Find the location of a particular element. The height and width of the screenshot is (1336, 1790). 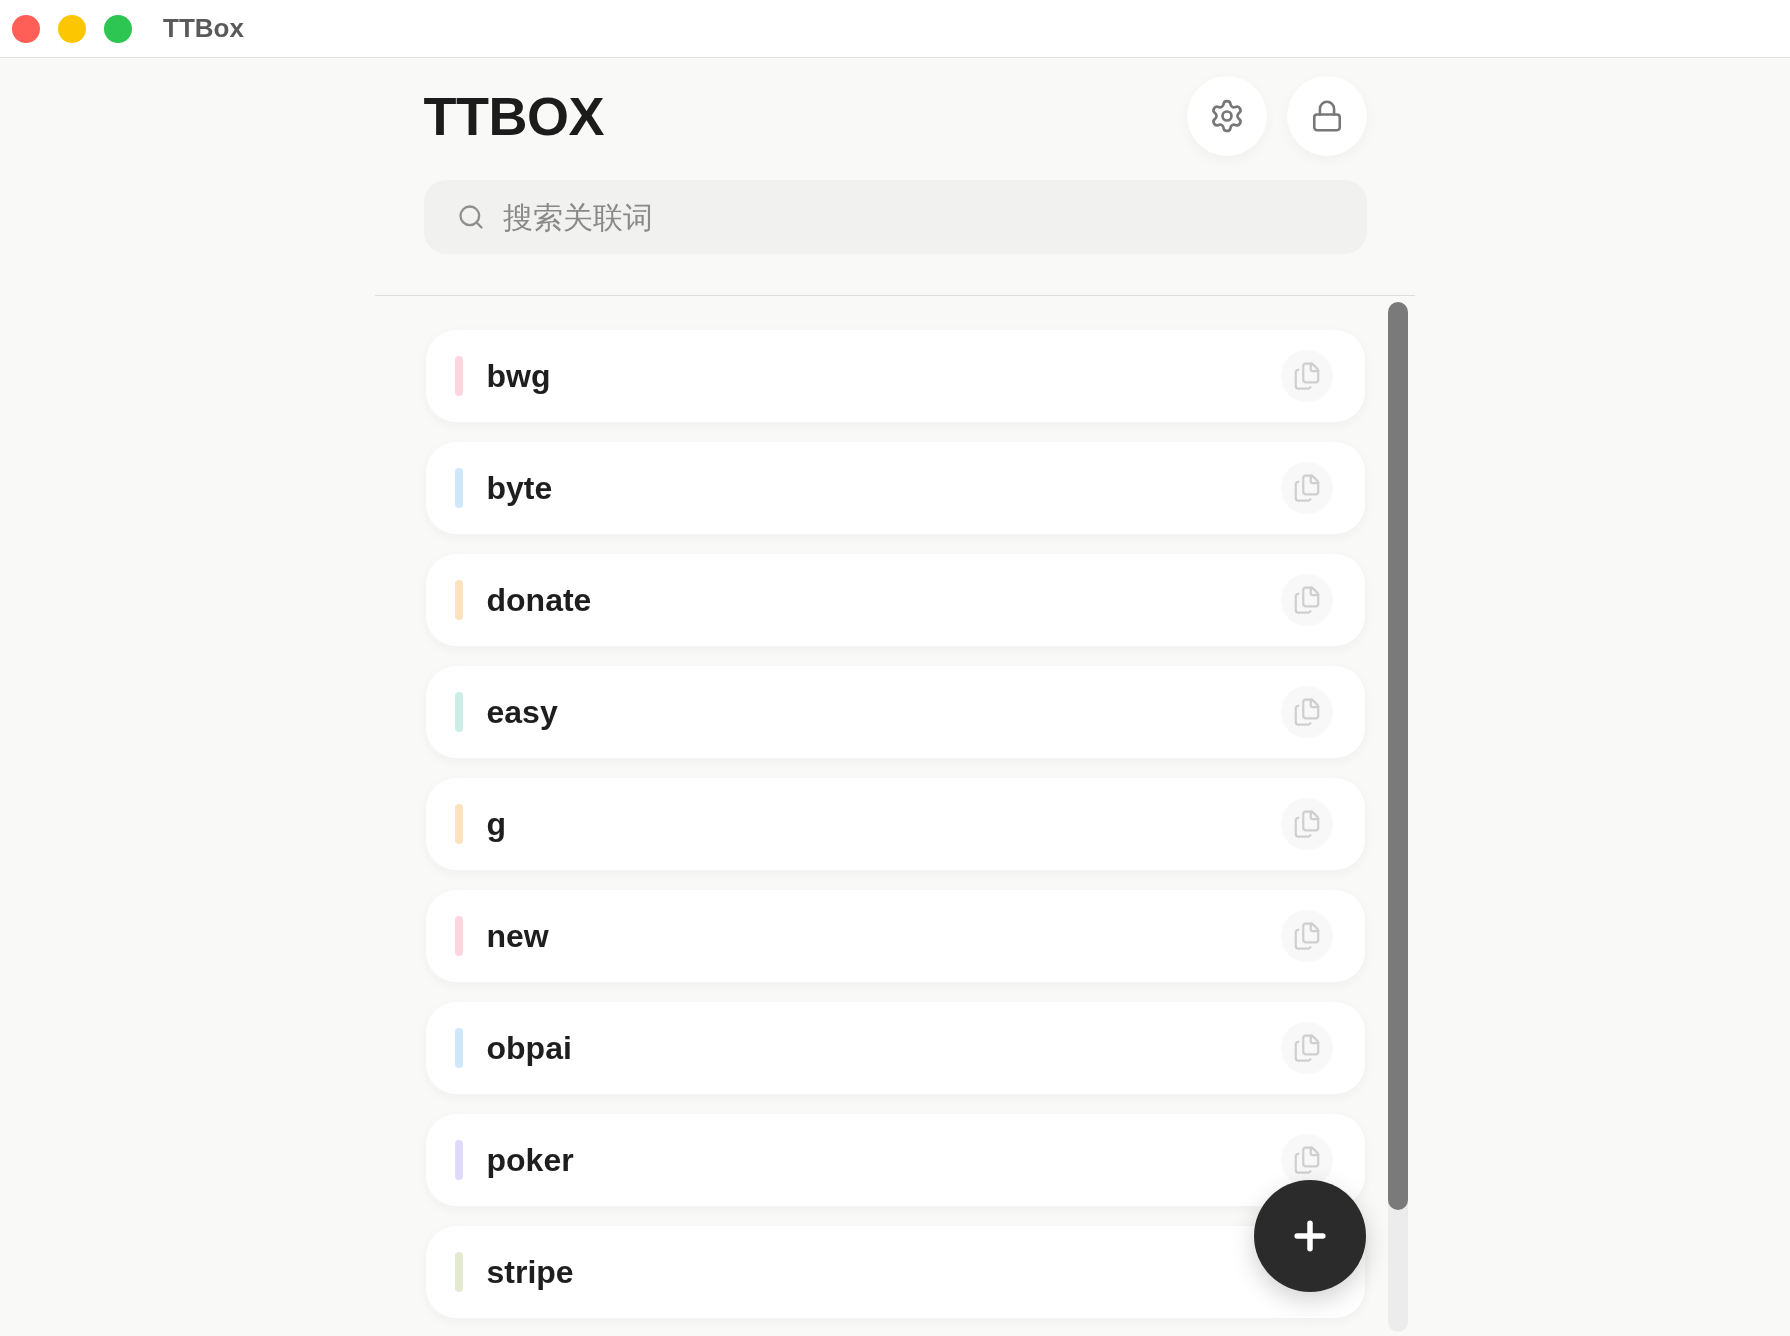

keyword-name: g is located at coordinates (497, 824).